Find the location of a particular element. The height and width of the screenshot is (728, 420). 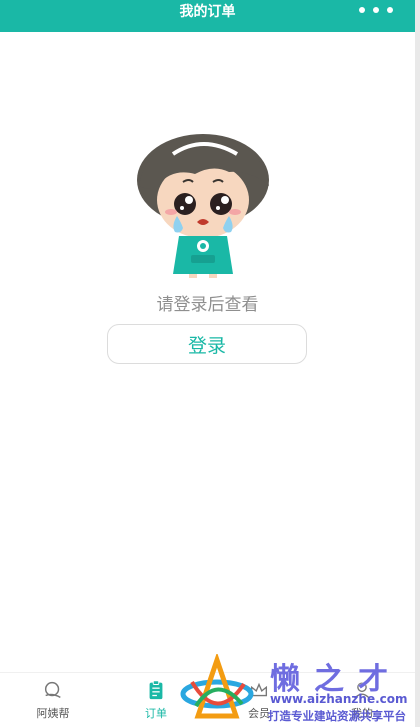

person-icon is located at coordinates (362, 690).